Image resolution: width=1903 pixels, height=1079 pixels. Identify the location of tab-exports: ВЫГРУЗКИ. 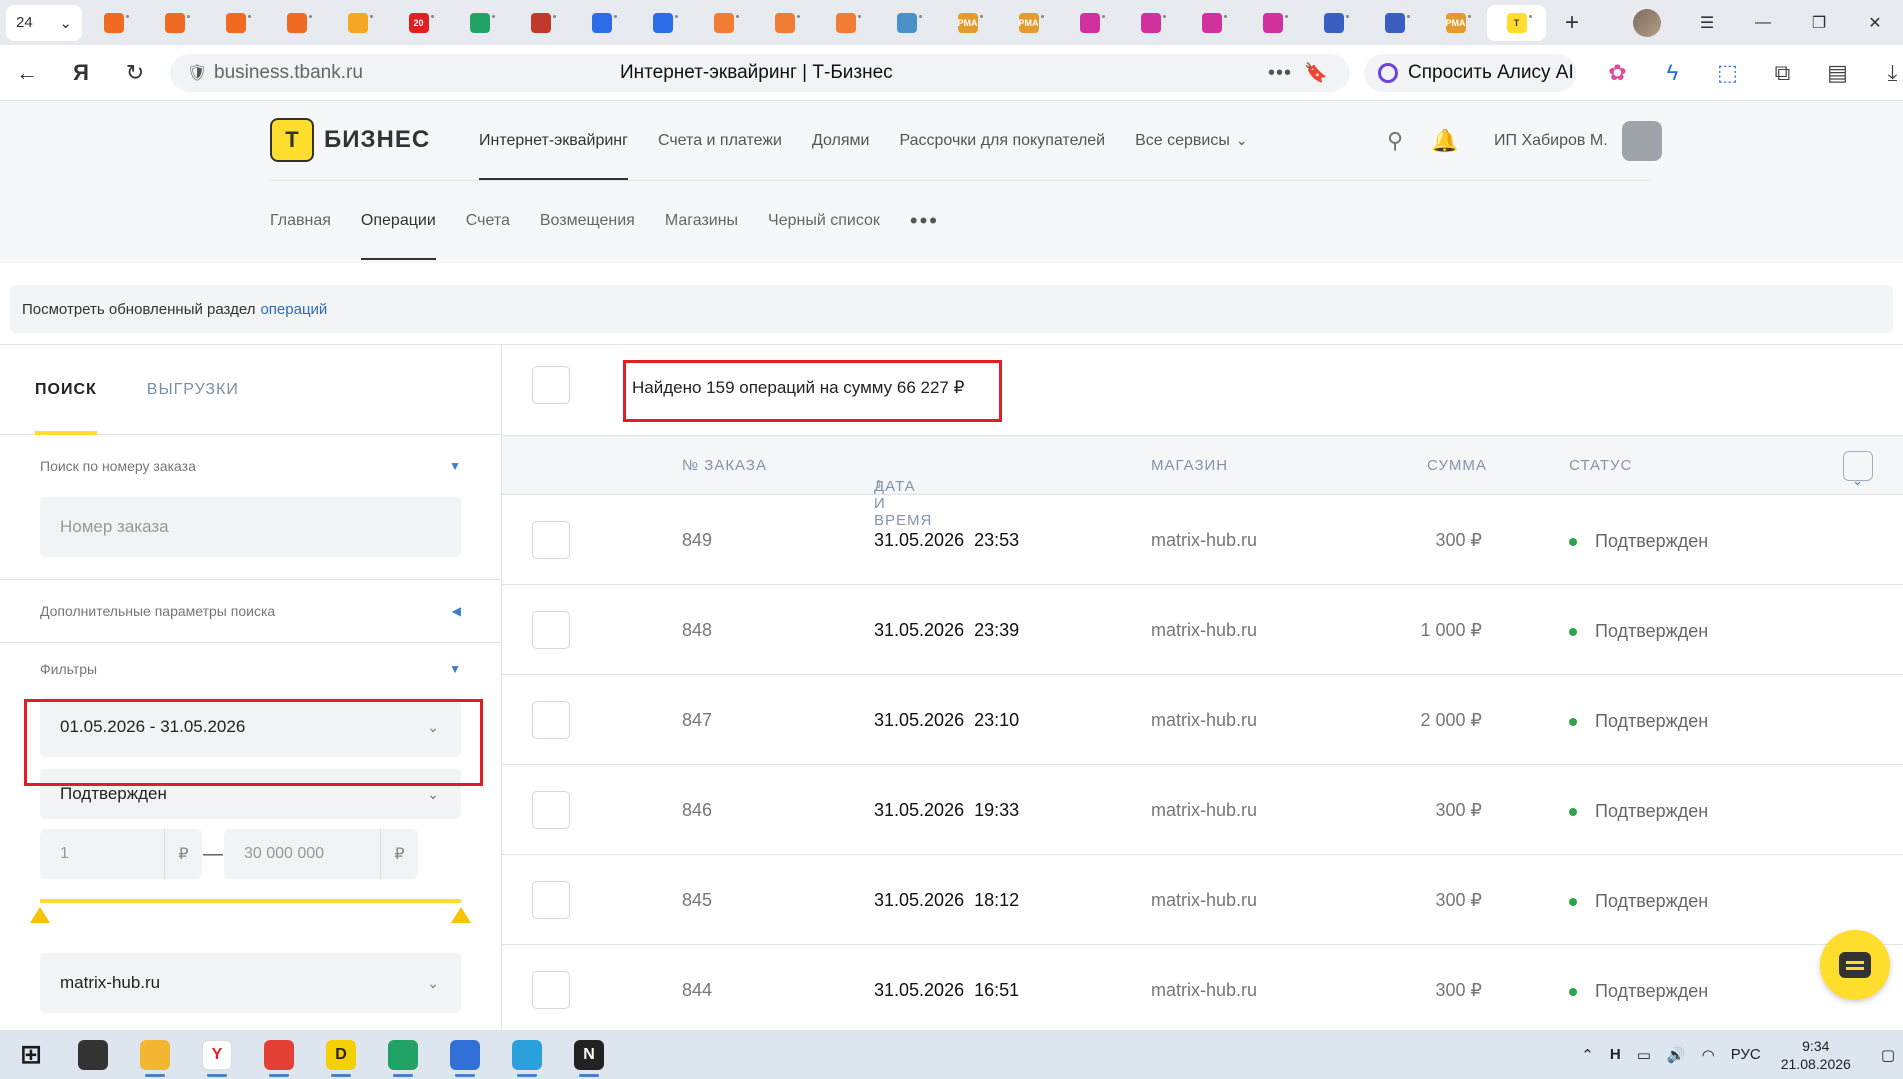
(193, 390).